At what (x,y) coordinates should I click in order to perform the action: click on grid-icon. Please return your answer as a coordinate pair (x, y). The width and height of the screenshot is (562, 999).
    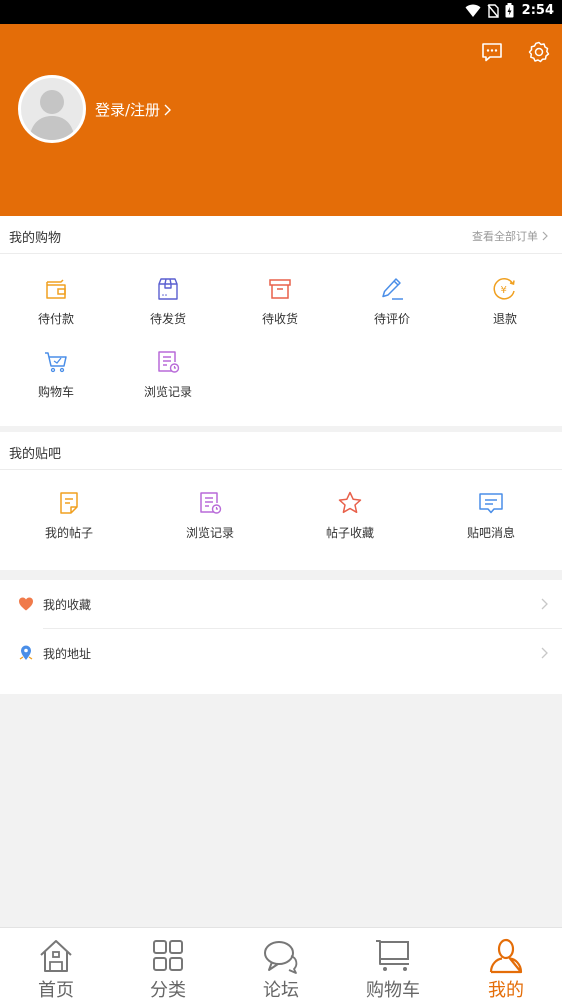
    Looking at the image, I should click on (168, 955).